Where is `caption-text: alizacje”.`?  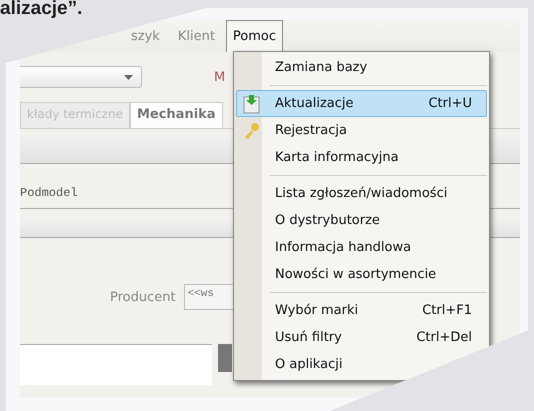
caption-text: alizacje”. is located at coordinates (41, 10).